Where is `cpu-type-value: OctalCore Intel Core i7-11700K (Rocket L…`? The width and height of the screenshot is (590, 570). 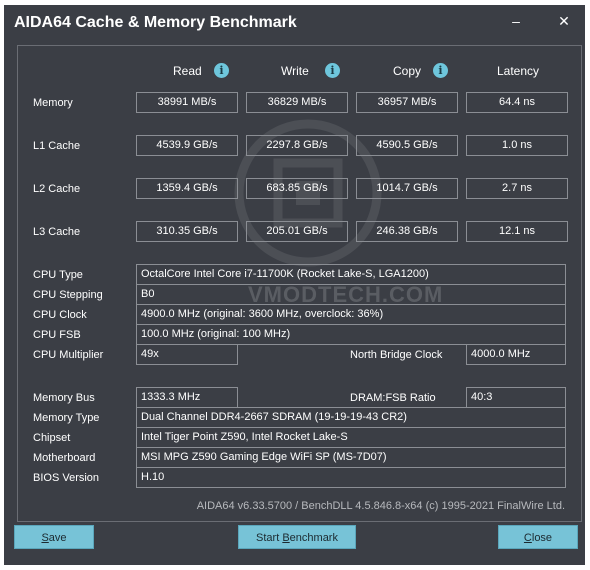 cpu-type-value: OctalCore Intel Core i7-11700K (Rocket L… is located at coordinates (351, 274).